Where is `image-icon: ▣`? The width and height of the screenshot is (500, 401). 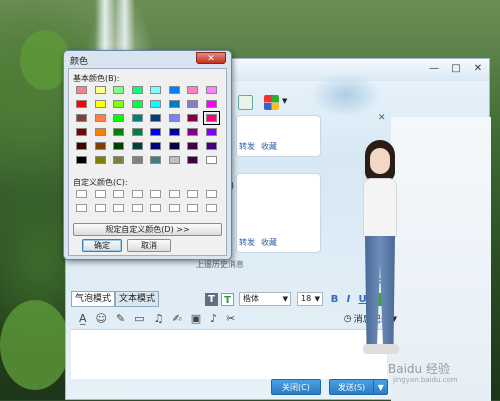 image-icon: ▣ is located at coordinates (196, 318).